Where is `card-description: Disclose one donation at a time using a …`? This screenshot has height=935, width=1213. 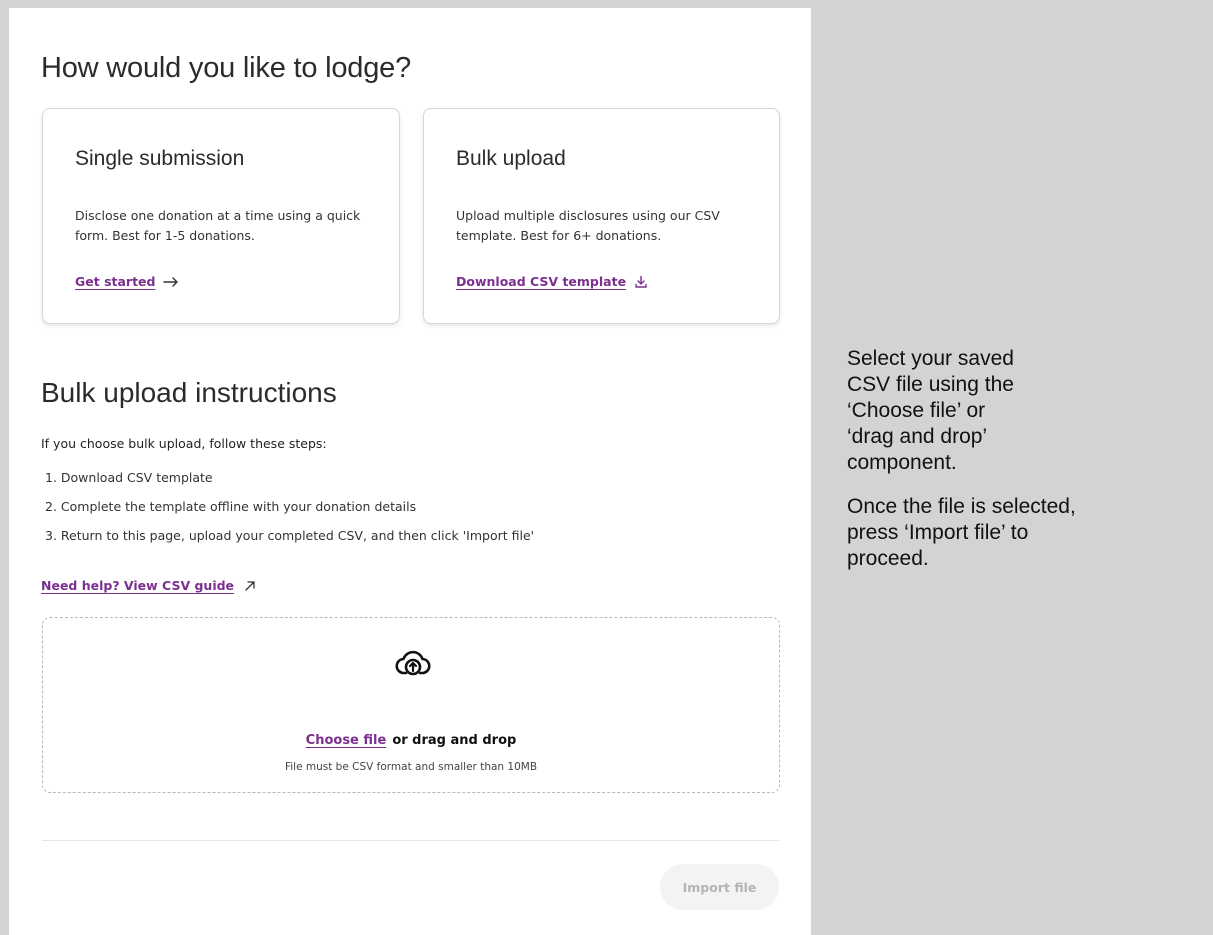 card-description: Disclose one donation at a time using a … is located at coordinates (218, 225).